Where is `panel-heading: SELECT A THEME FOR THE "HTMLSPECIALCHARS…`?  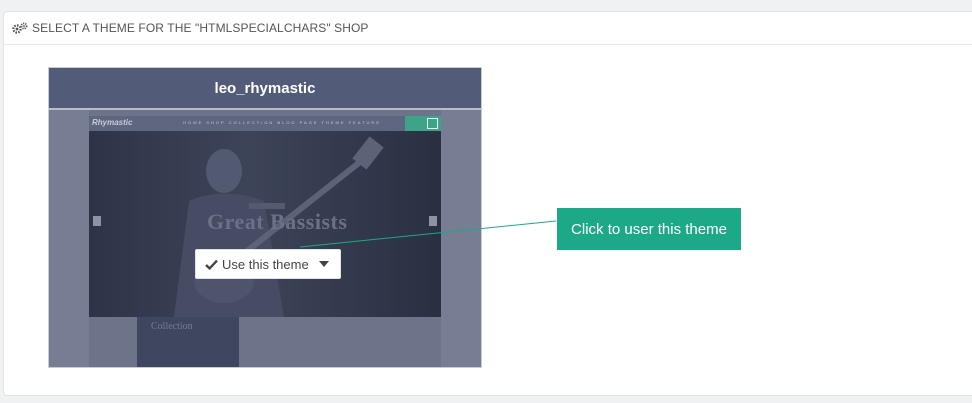
panel-heading: SELECT A THEME FOR THE "HTMLSPECIALCHARS… is located at coordinates (488, 28).